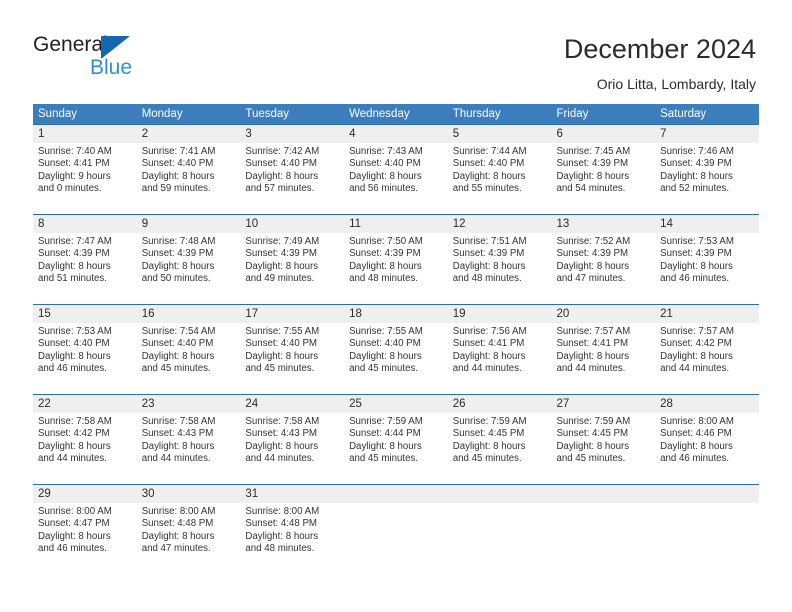 The width and height of the screenshot is (792, 612). Describe the element at coordinates (72, 369) in the screenshot. I see `daylight-text-line2: and 46 minutes.` at that location.